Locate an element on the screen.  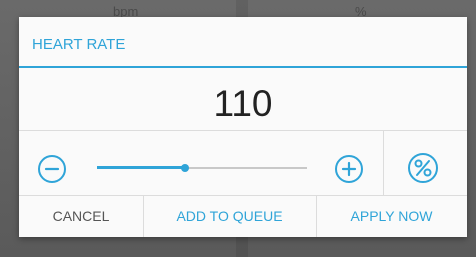
title-divider is located at coordinates (243, 67).